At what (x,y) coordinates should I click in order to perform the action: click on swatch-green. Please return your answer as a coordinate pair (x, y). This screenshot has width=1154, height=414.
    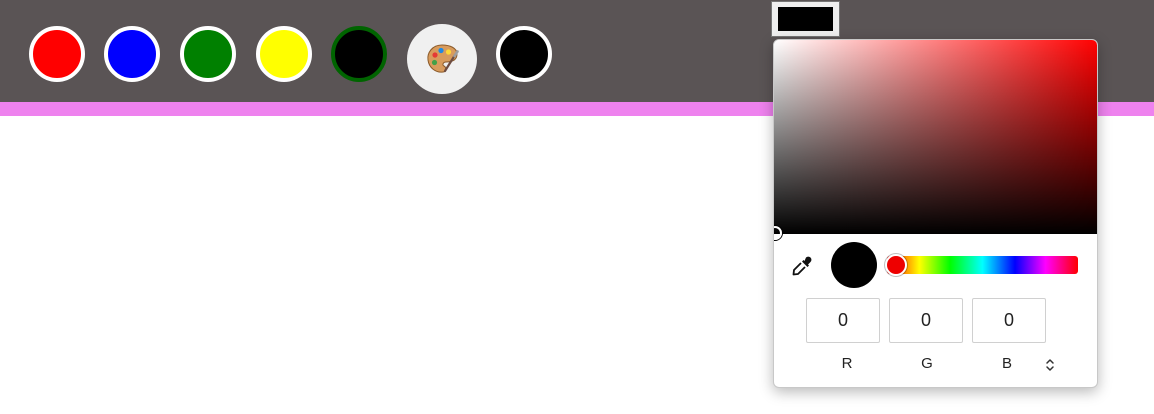
    Looking at the image, I should click on (208, 54).